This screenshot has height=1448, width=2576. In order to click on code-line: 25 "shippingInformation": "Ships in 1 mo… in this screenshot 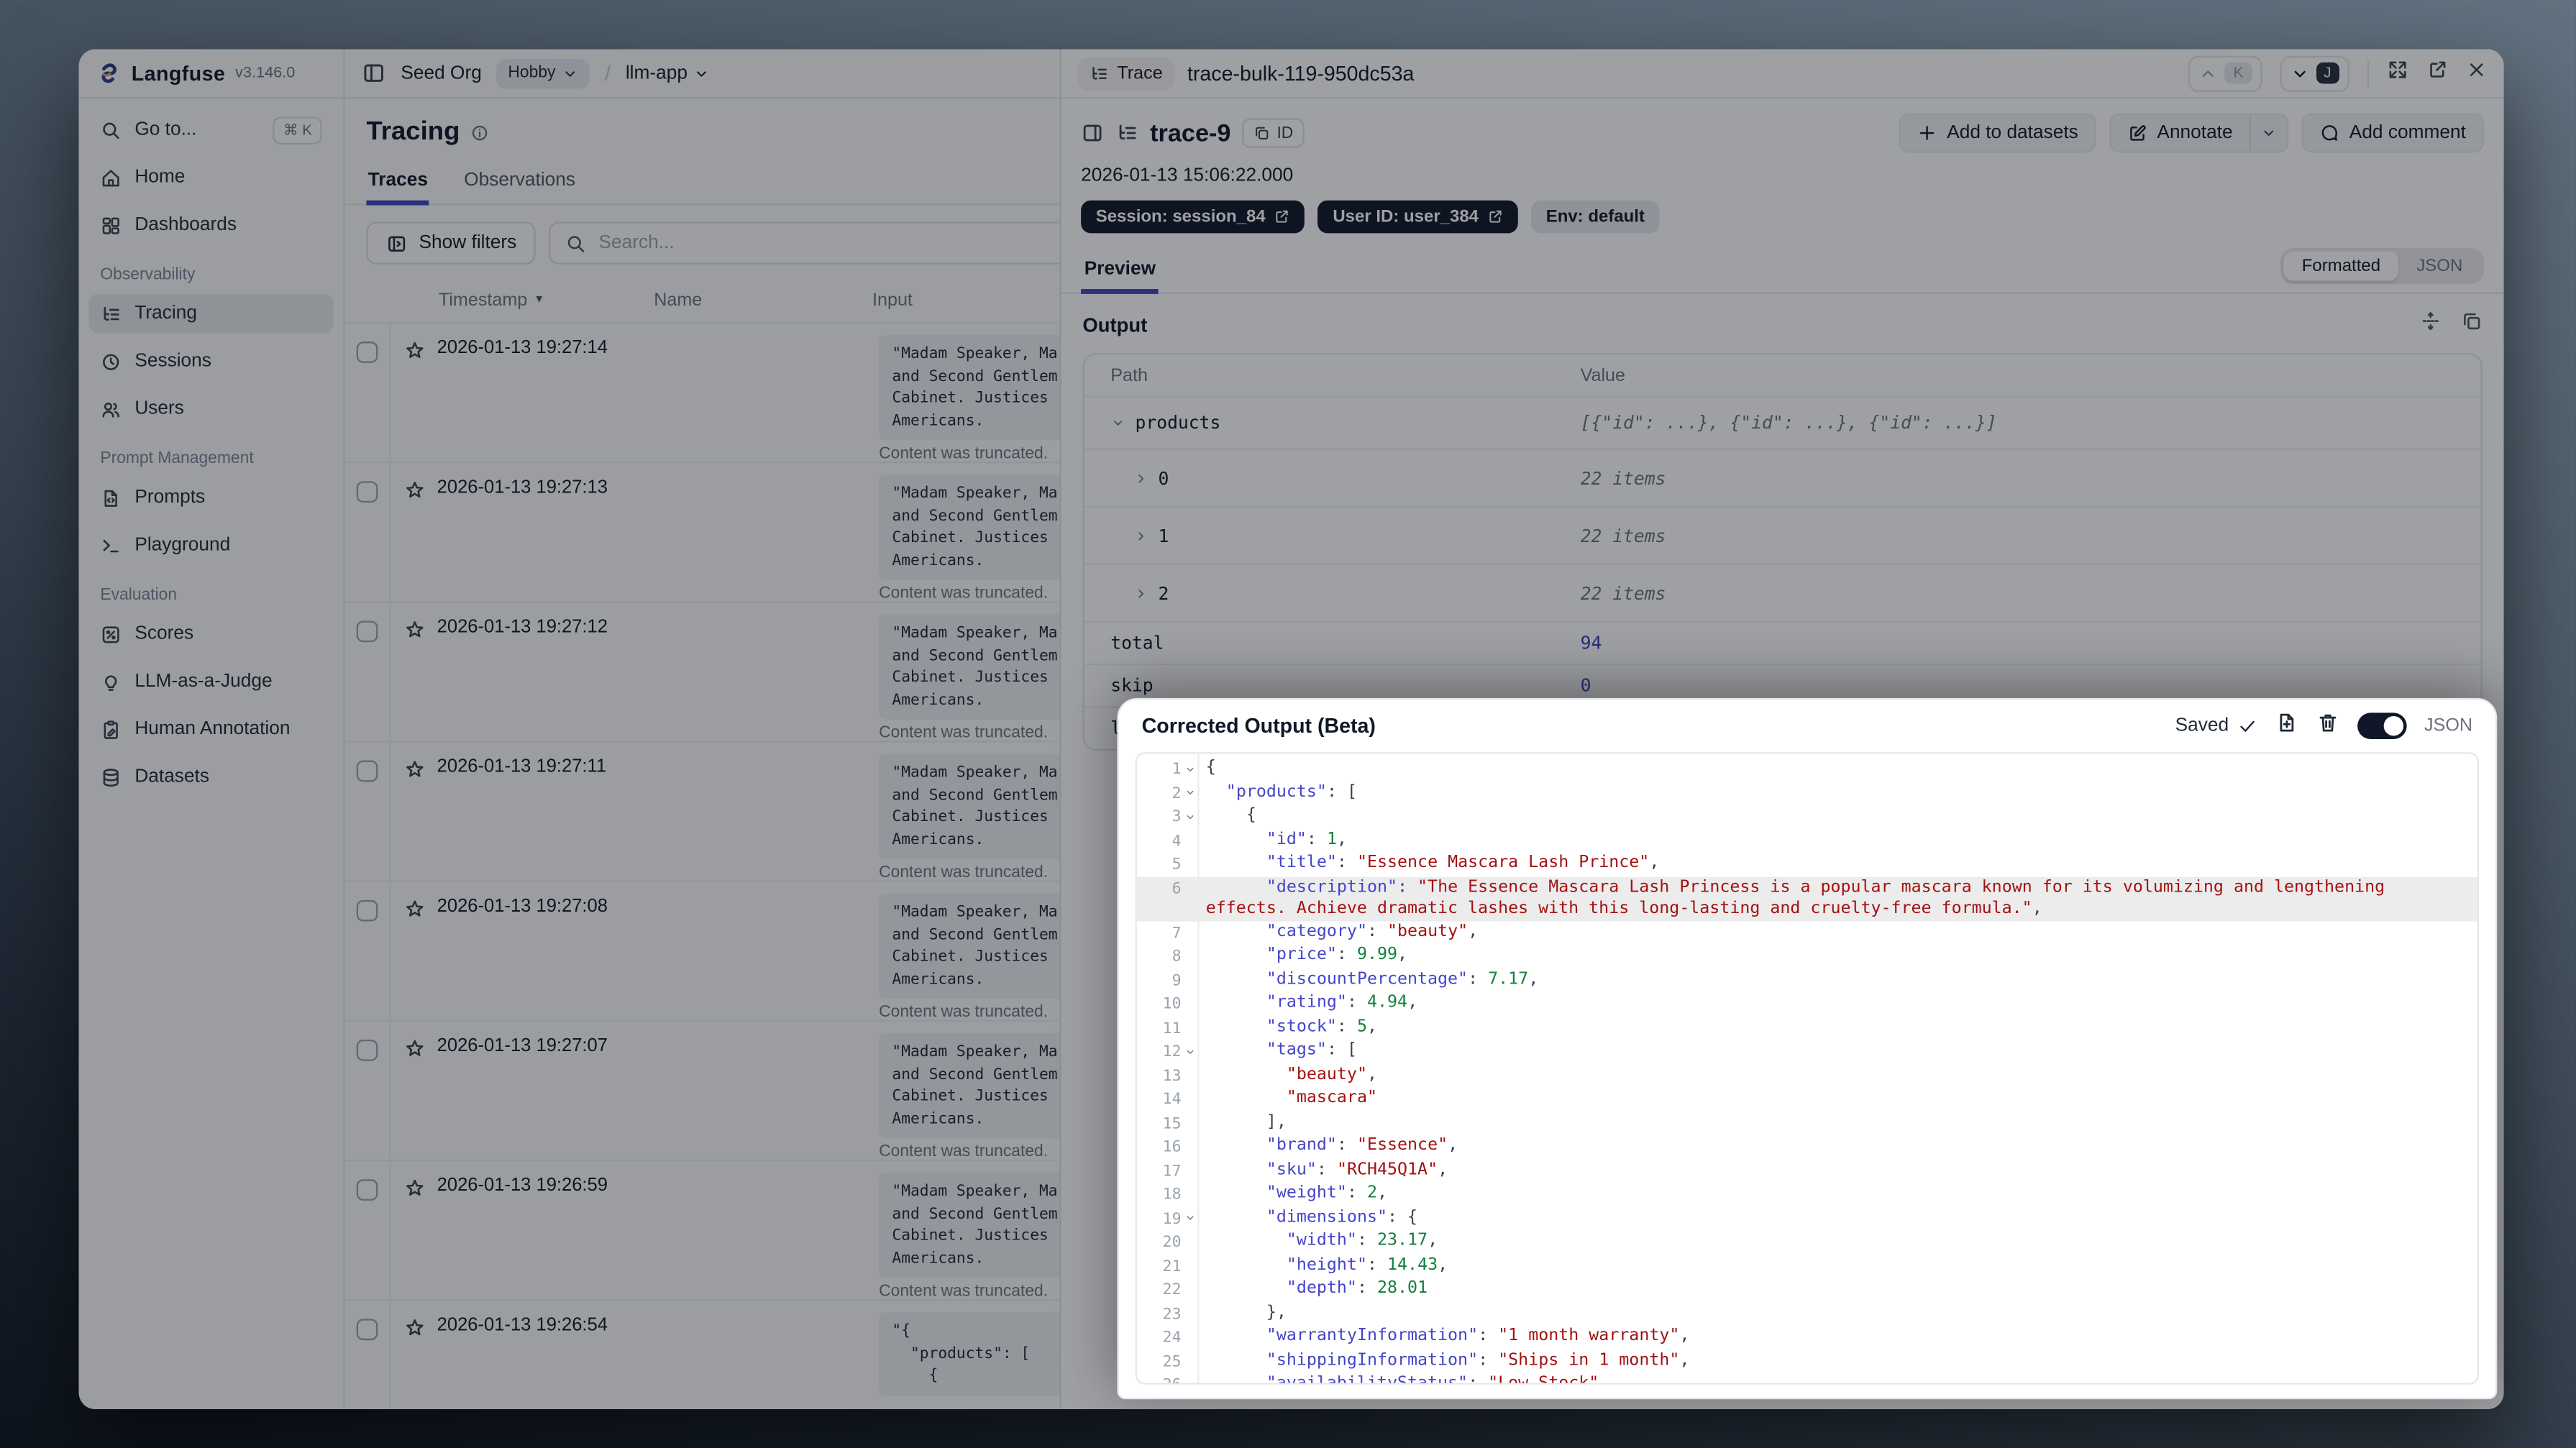, I will do `click(1807, 1361)`.